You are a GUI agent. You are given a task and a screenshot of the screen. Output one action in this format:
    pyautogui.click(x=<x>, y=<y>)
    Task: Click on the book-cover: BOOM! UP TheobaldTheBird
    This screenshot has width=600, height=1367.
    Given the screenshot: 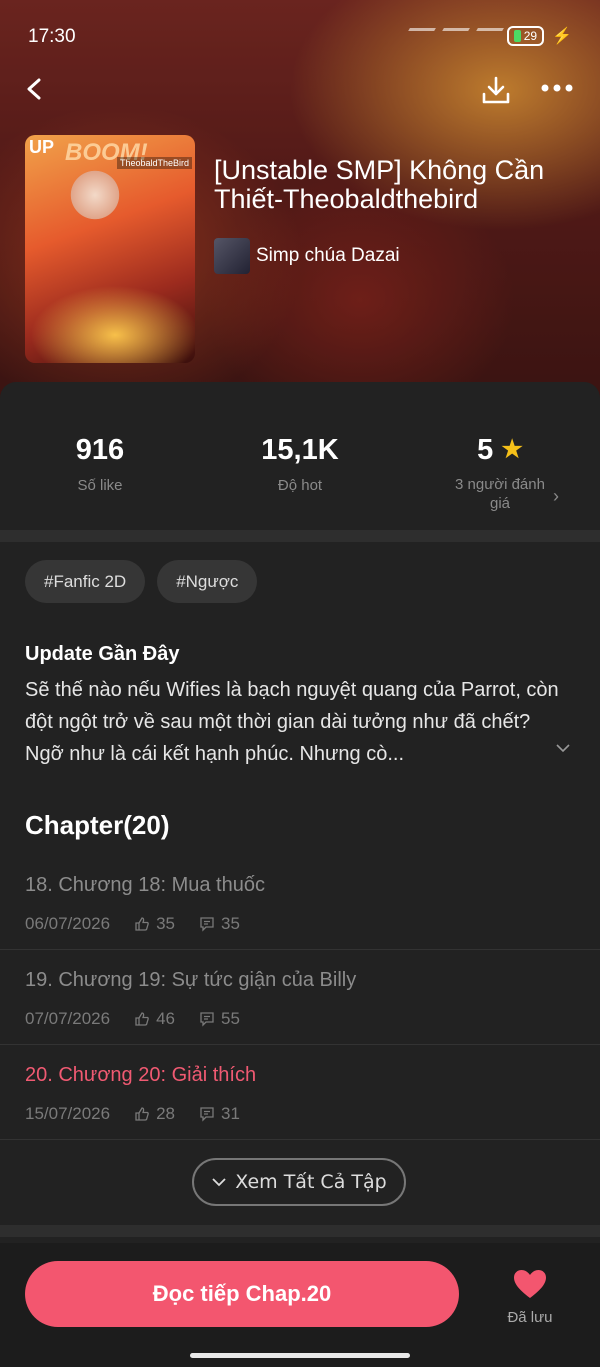 What is the action you would take?
    pyautogui.click(x=110, y=249)
    